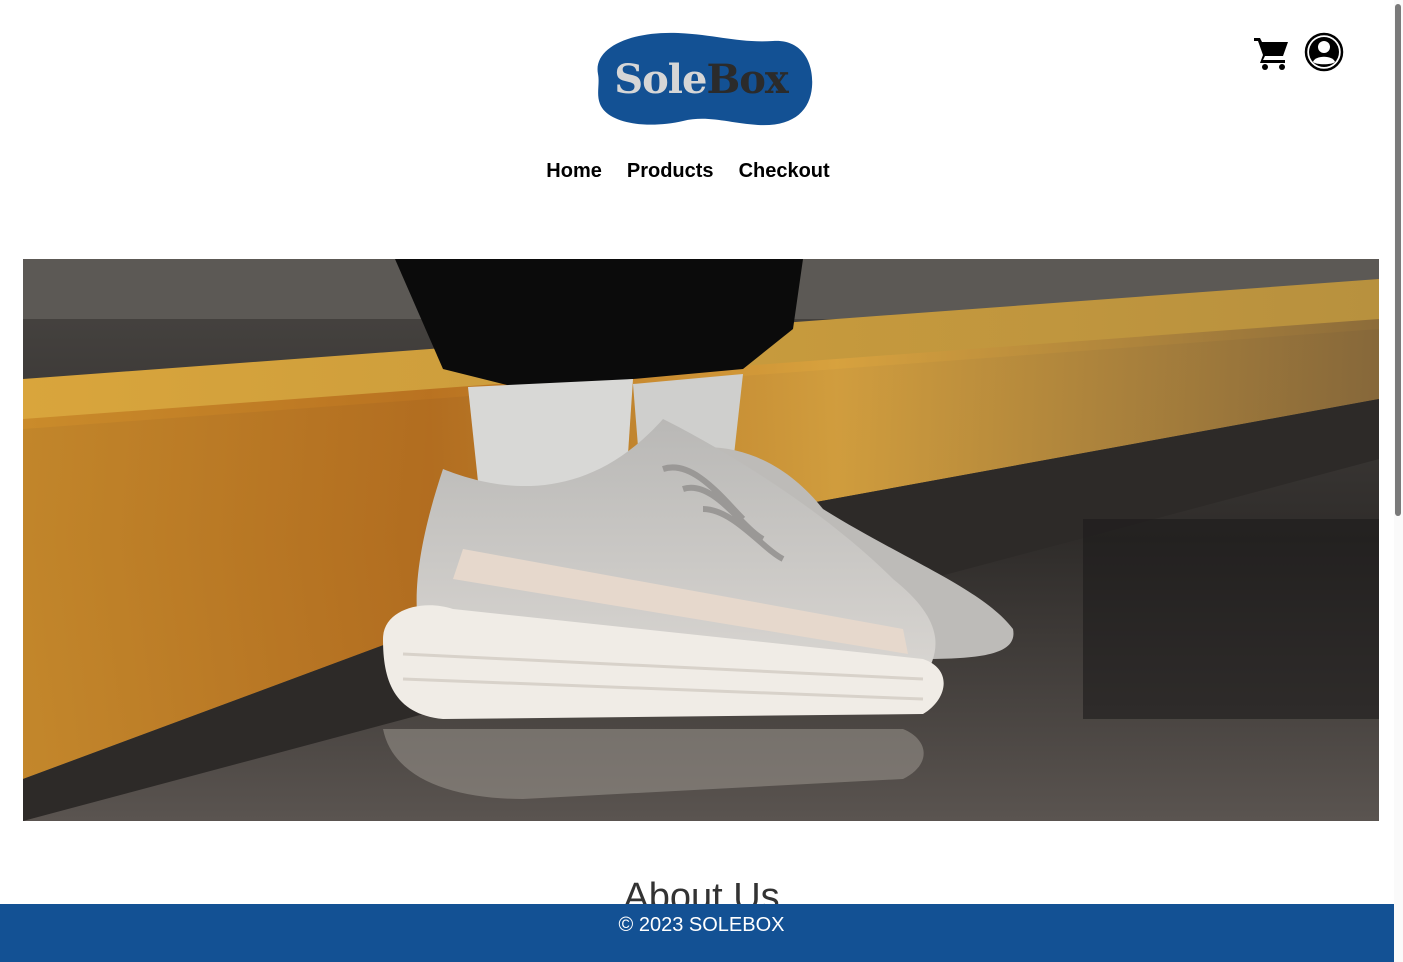 This screenshot has height=962, width=1403. Describe the element at coordinates (784, 171) in the screenshot. I see `nav-item-checkout: Checkout` at that location.